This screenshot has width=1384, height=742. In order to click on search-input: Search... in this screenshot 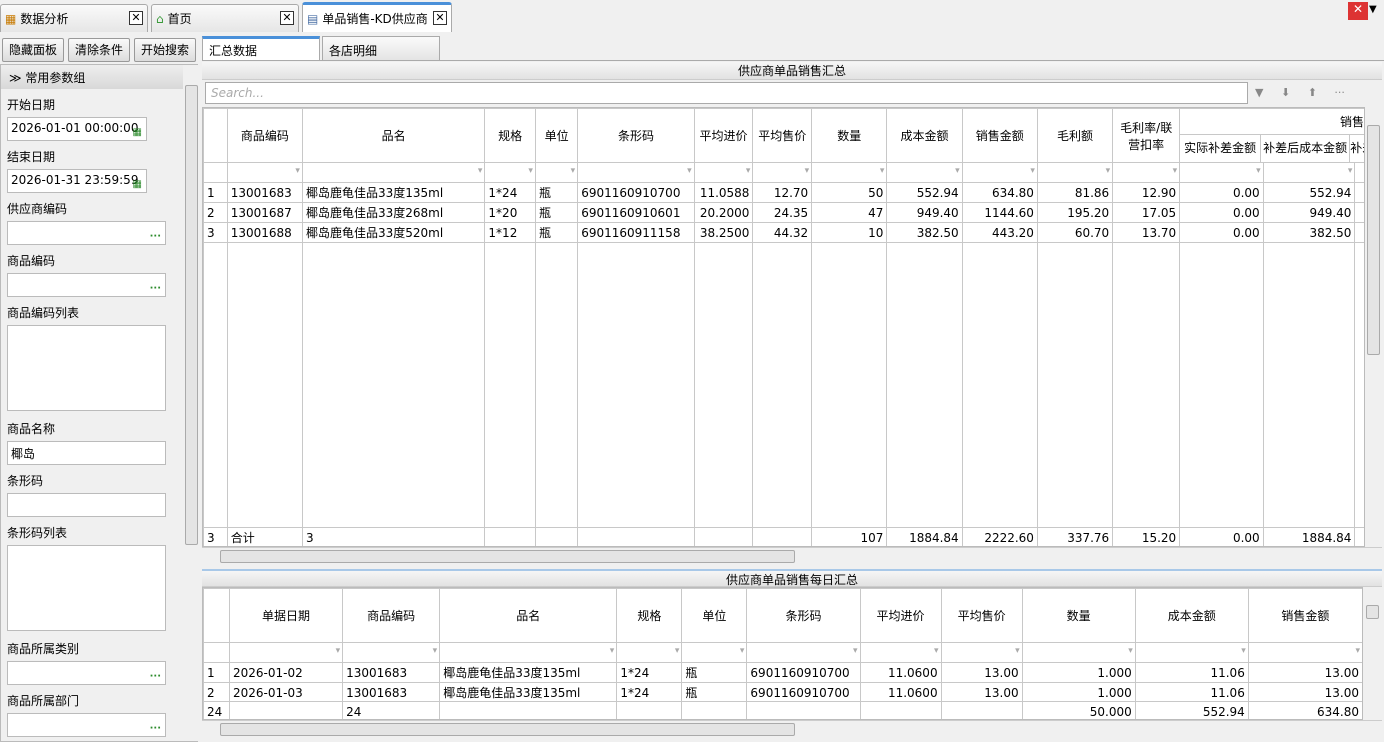, I will do `click(726, 93)`.